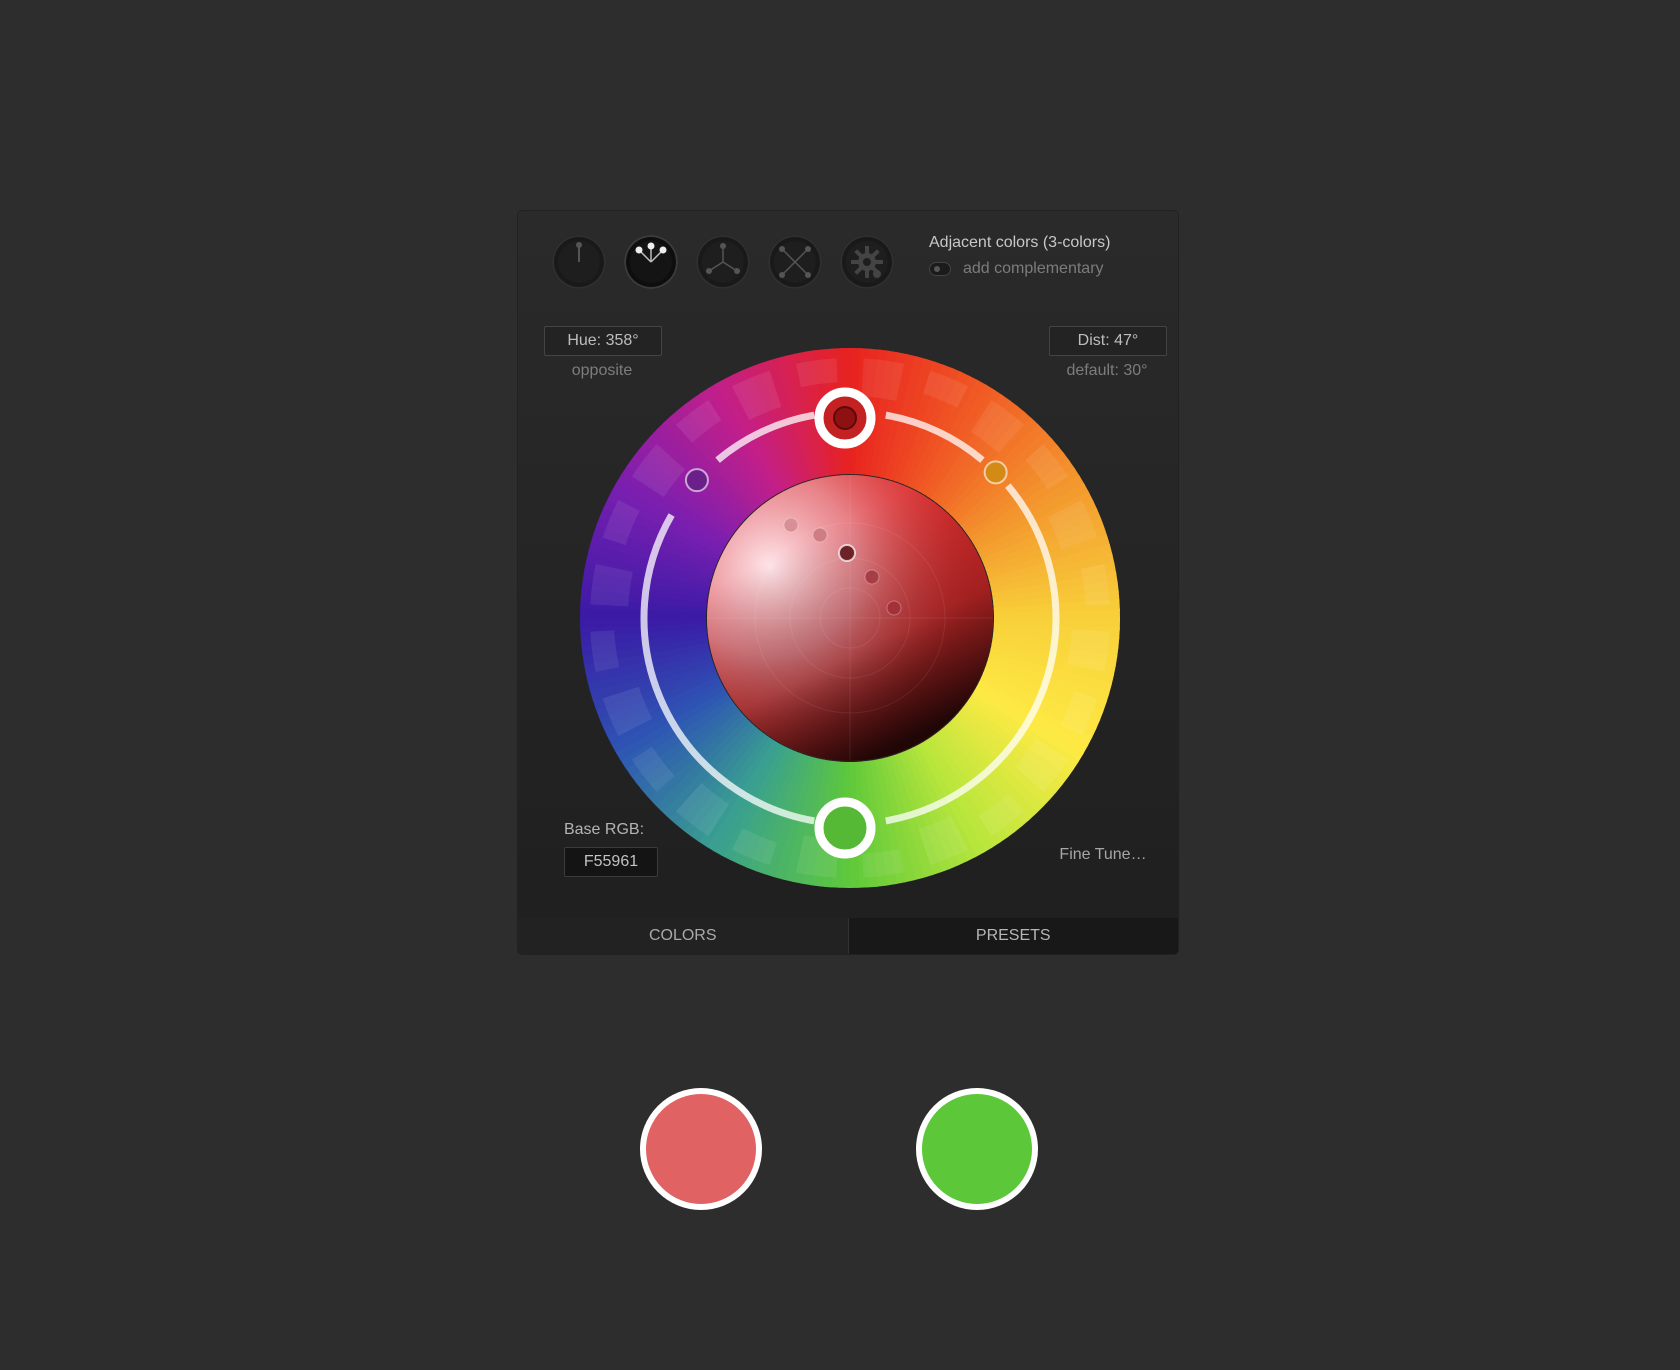 This screenshot has width=1680, height=1370. What do you see at coordinates (977, 1149) in the screenshot?
I see `complement-color-swatch` at bounding box center [977, 1149].